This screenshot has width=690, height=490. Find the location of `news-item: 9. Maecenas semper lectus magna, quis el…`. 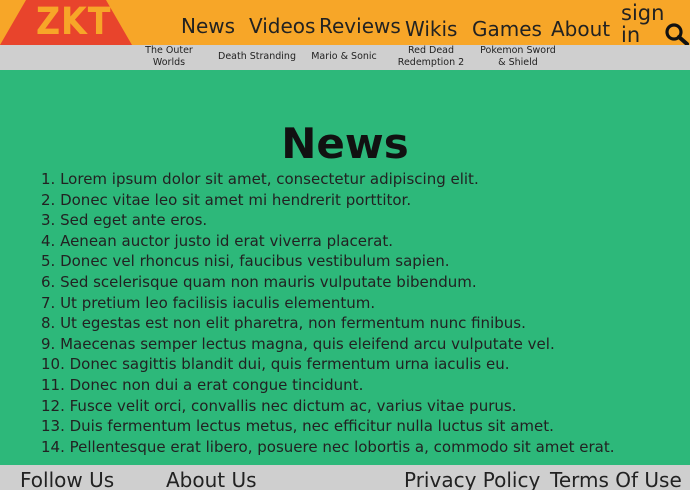

news-item: 9. Maecenas semper lectus magna, quis el… is located at coordinates (298, 343).